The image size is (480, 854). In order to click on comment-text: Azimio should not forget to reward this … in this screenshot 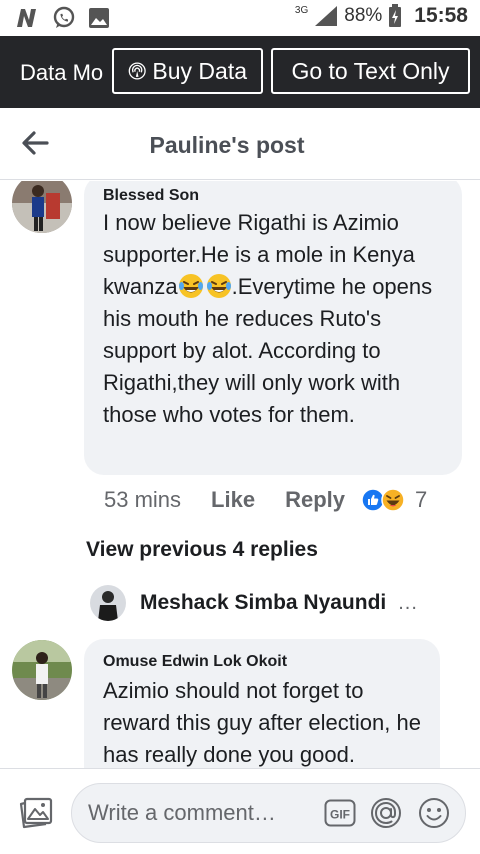, I will do `click(262, 722)`.